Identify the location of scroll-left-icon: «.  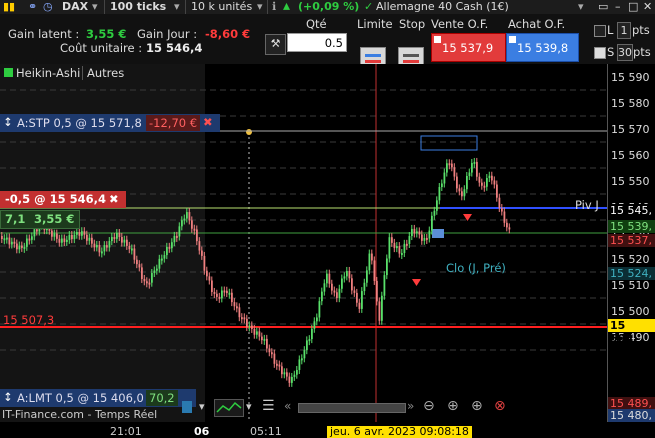
(287, 406).